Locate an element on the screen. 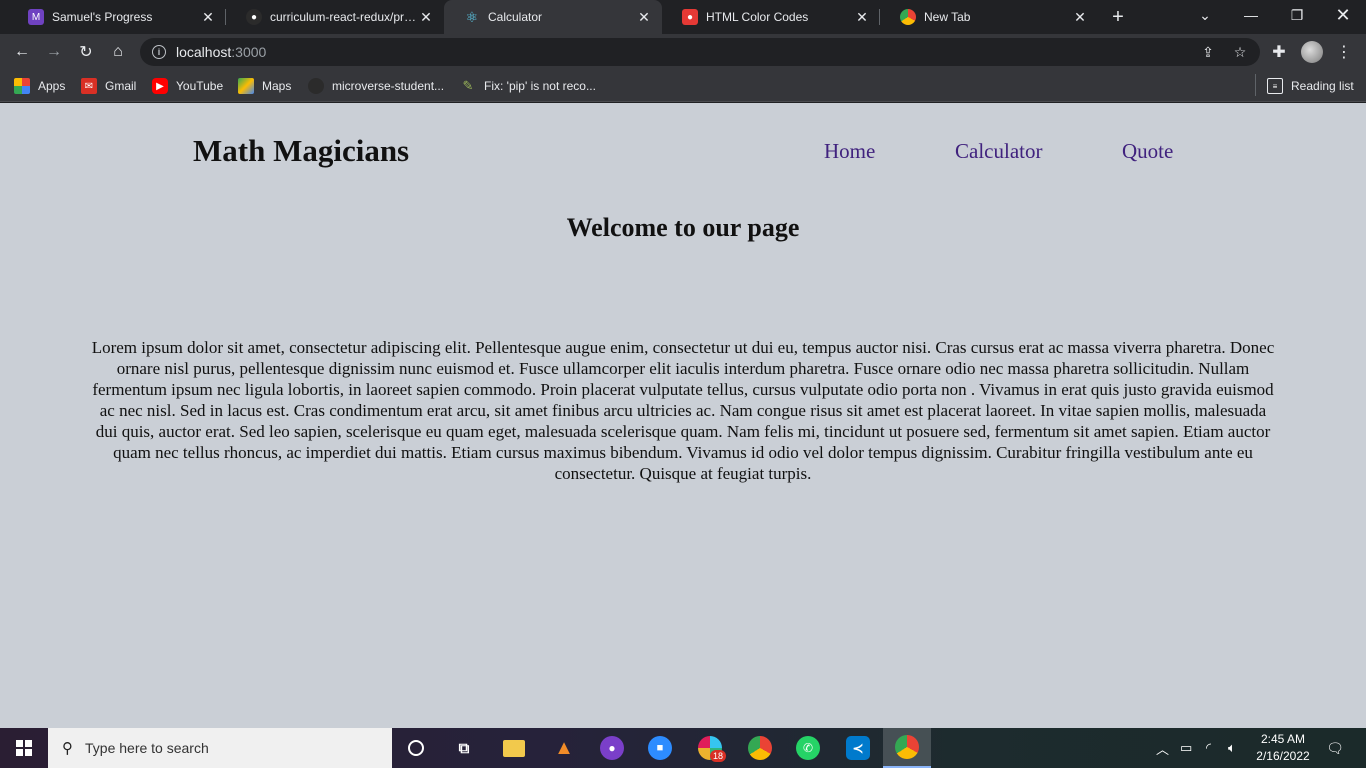 This screenshot has width=1366, height=768. start-button is located at coordinates (24, 748).